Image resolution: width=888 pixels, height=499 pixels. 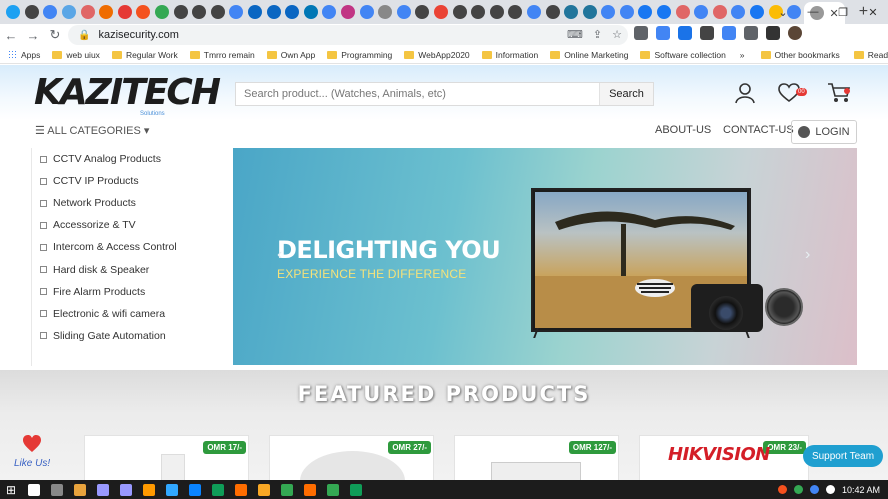 I want to click on start-icon: ⊞, so click(x=11, y=490).